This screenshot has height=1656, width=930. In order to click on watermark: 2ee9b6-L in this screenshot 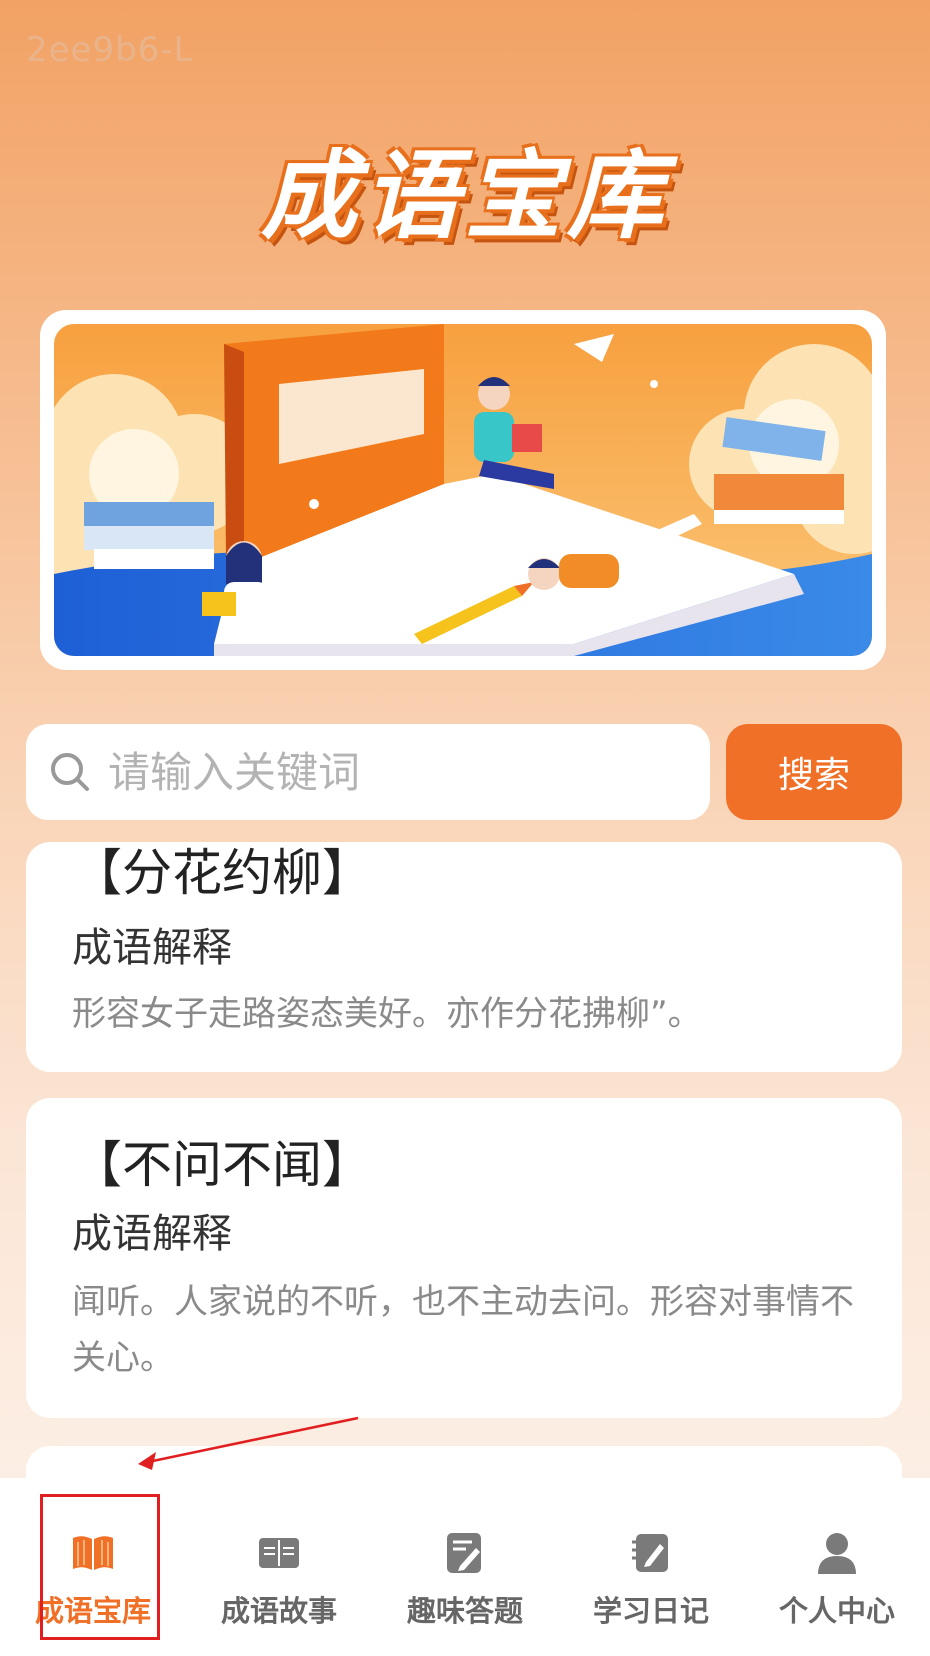, I will do `click(110, 50)`.